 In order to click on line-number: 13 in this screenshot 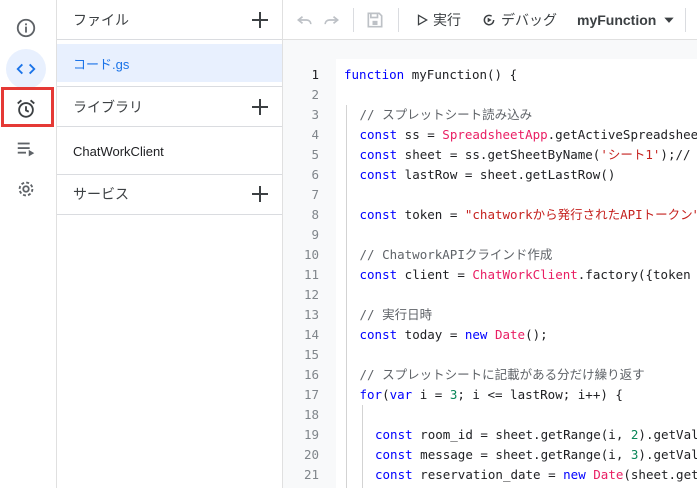, I will do `click(311, 314)`.